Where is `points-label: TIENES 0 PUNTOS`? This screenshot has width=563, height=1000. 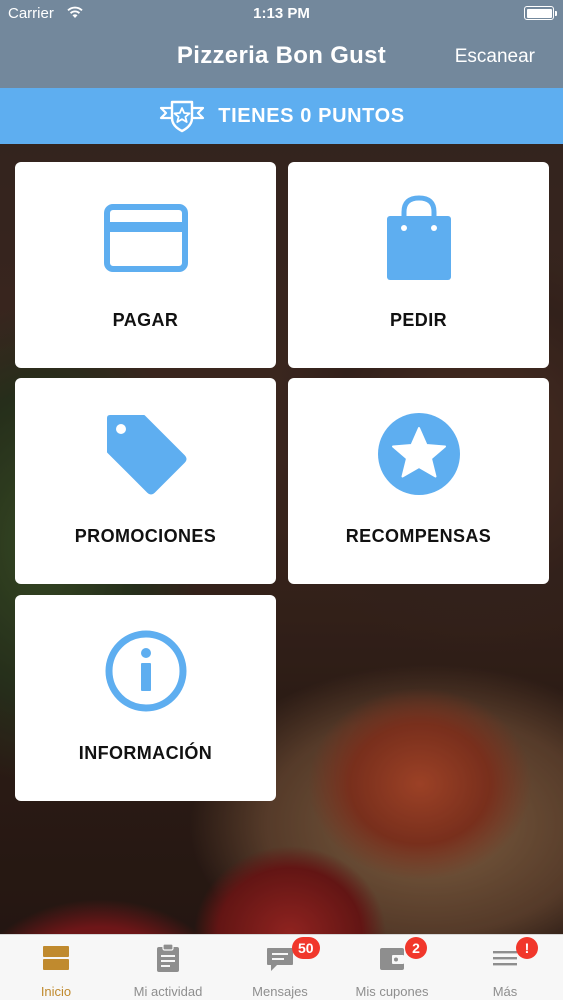
points-label: TIENES 0 PUNTOS is located at coordinates (311, 115).